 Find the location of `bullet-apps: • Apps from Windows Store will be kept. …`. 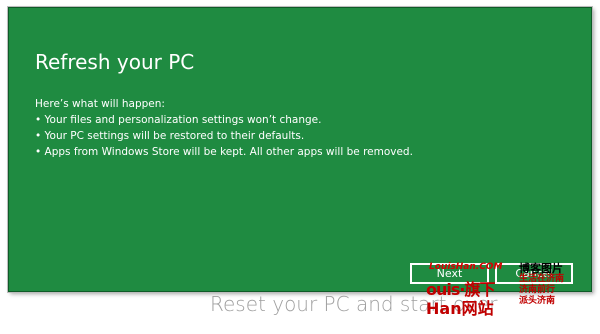

bullet-apps: • Apps from Windows Store will be kept. … is located at coordinates (224, 152).